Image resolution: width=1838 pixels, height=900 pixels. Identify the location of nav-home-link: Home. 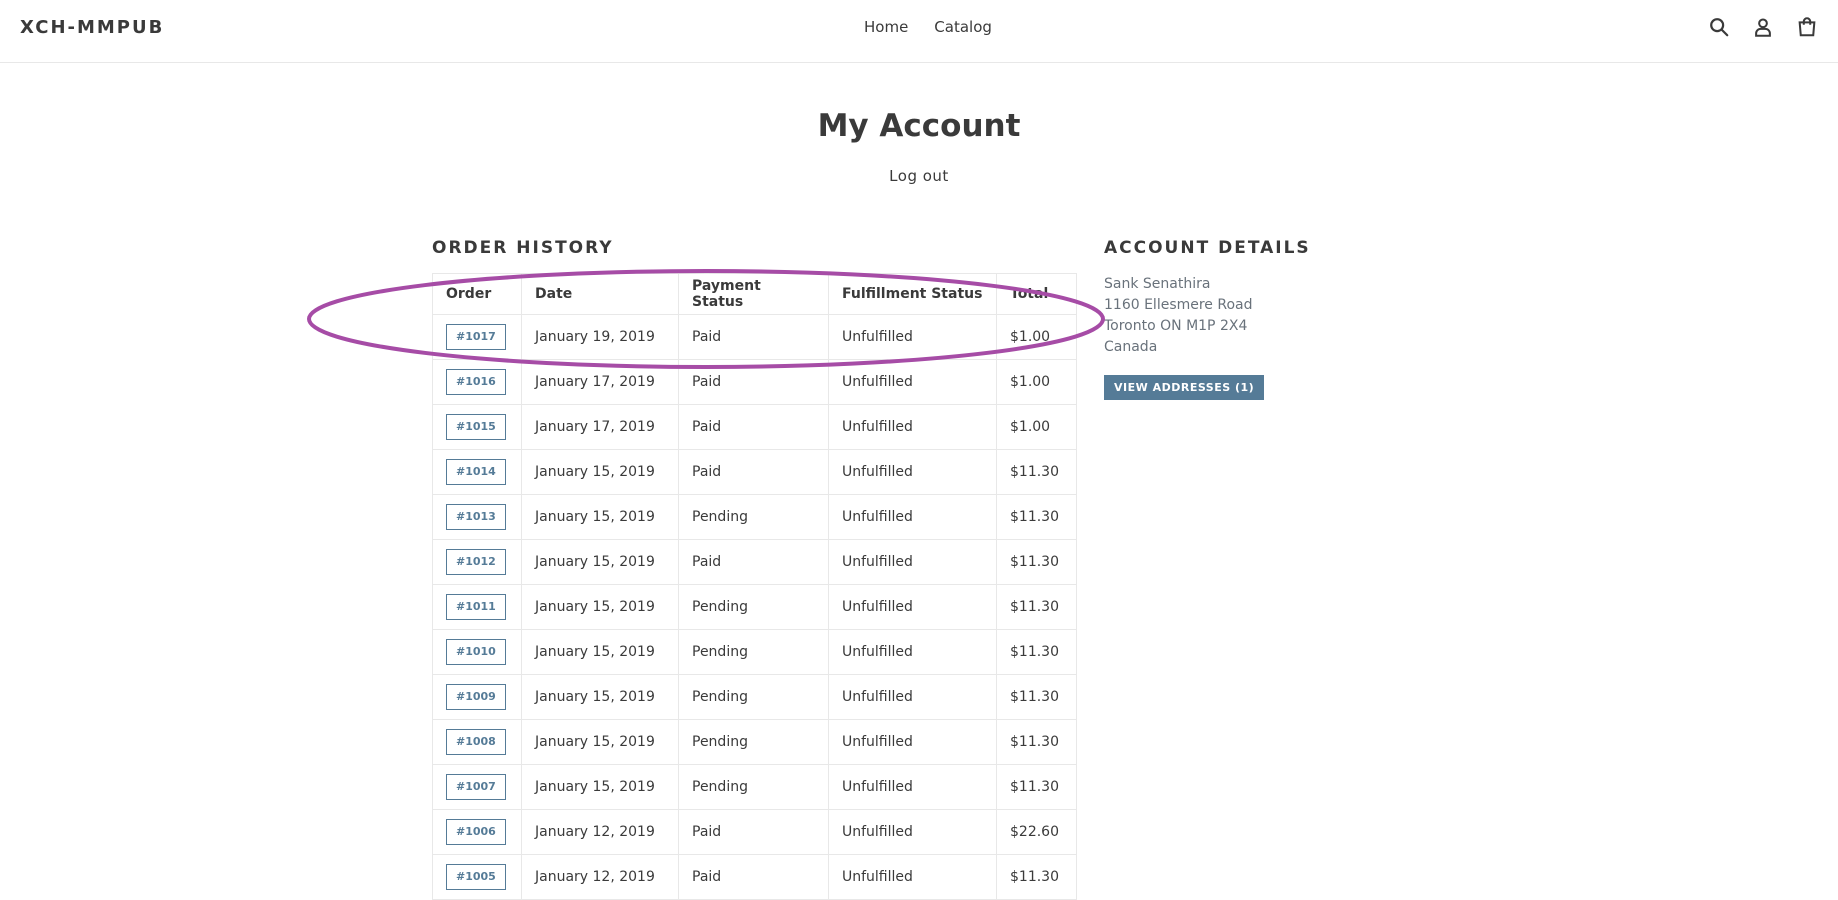
(886, 27).